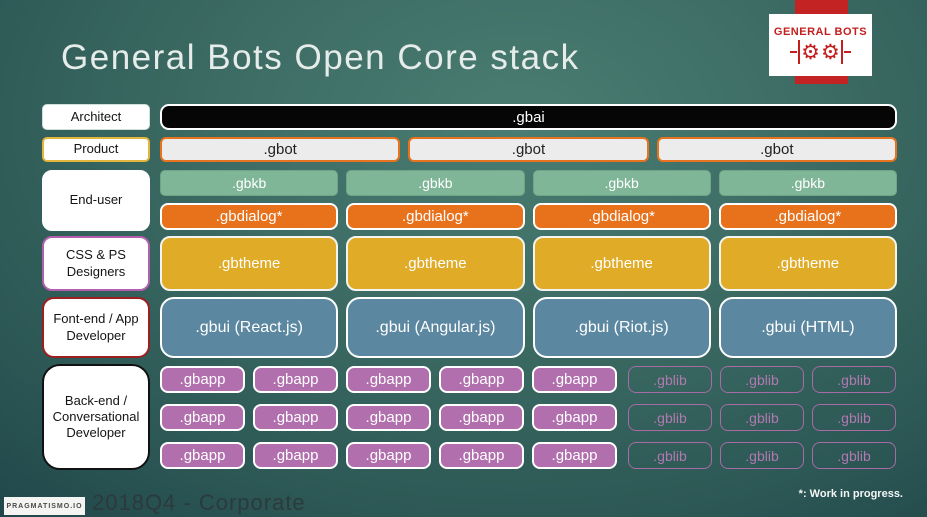 This screenshot has width=927, height=517. Describe the element at coordinates (847, 52) in the screenshot. I see `gear-hline-right` at that location.